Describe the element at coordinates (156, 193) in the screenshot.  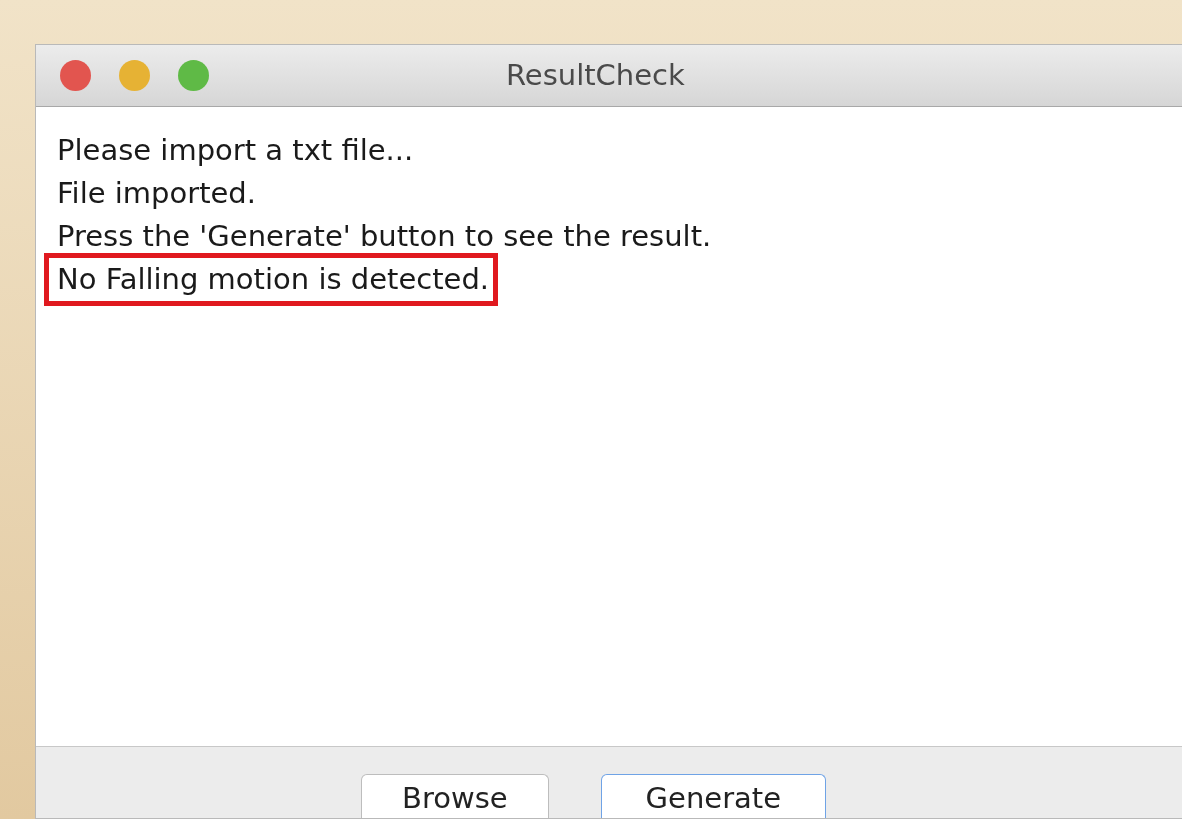
I see `log-line: File imported.` at that location.